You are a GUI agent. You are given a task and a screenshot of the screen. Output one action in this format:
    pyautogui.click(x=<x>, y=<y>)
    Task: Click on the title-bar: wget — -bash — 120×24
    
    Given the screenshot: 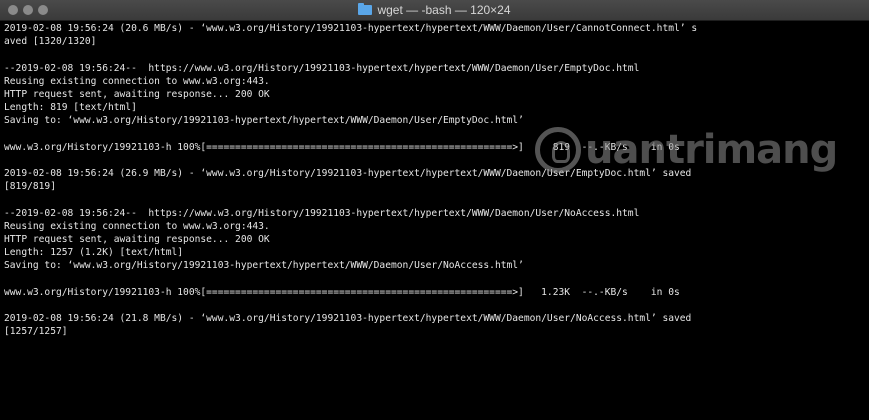 What is the action you would take?
    pyautogui.click(x=434, y=10)
    